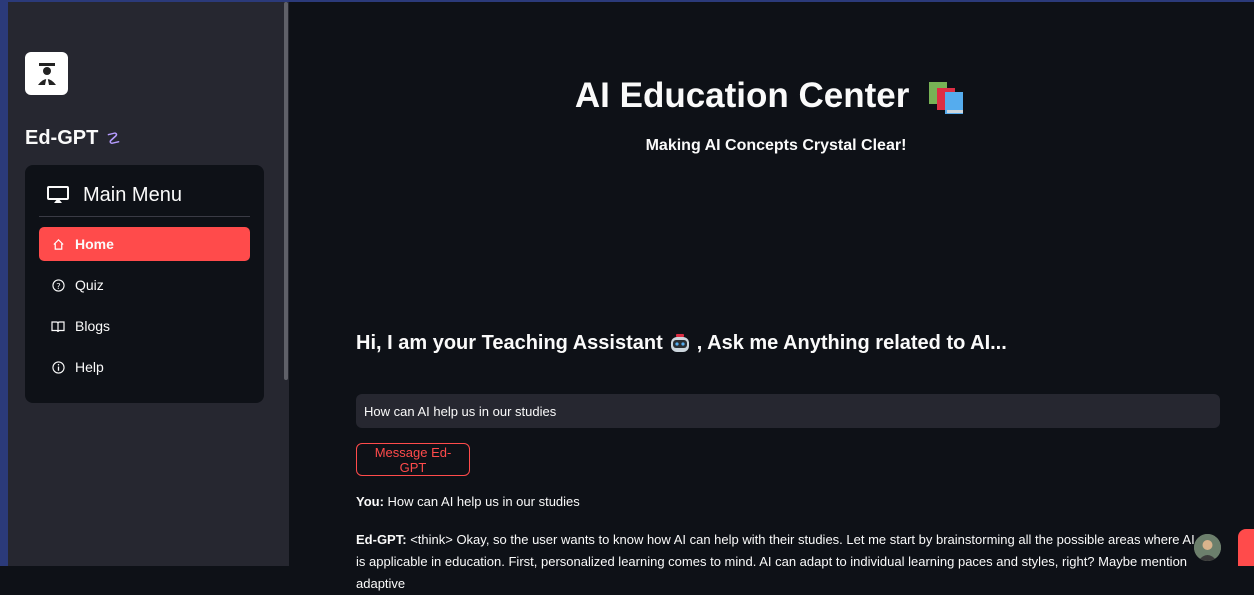  What do you see at coordinates (89, 285) in the screenshot?
I see `sidebar-item-label: Quiz` at bounding box center [89, 285].